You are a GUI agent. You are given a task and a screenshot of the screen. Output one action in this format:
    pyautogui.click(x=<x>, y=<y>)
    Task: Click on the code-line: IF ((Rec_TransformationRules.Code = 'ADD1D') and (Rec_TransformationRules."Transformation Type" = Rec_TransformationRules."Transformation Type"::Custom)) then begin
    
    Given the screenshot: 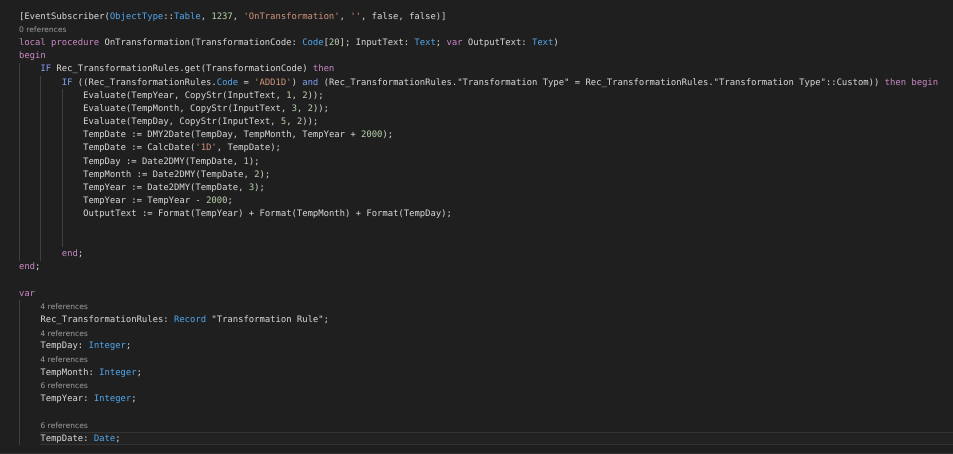 What is the action you would take?
    pyautogui.click(x=500, y=83)
    